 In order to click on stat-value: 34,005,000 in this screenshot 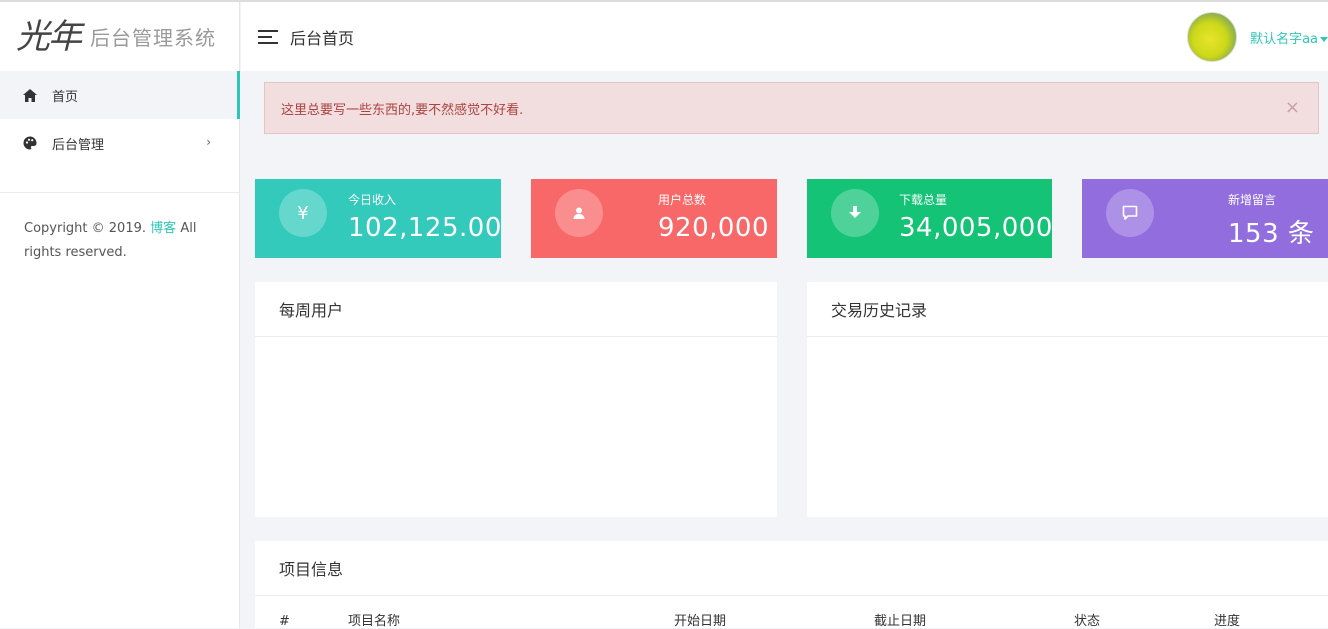, I will do `click(976, 228)`.